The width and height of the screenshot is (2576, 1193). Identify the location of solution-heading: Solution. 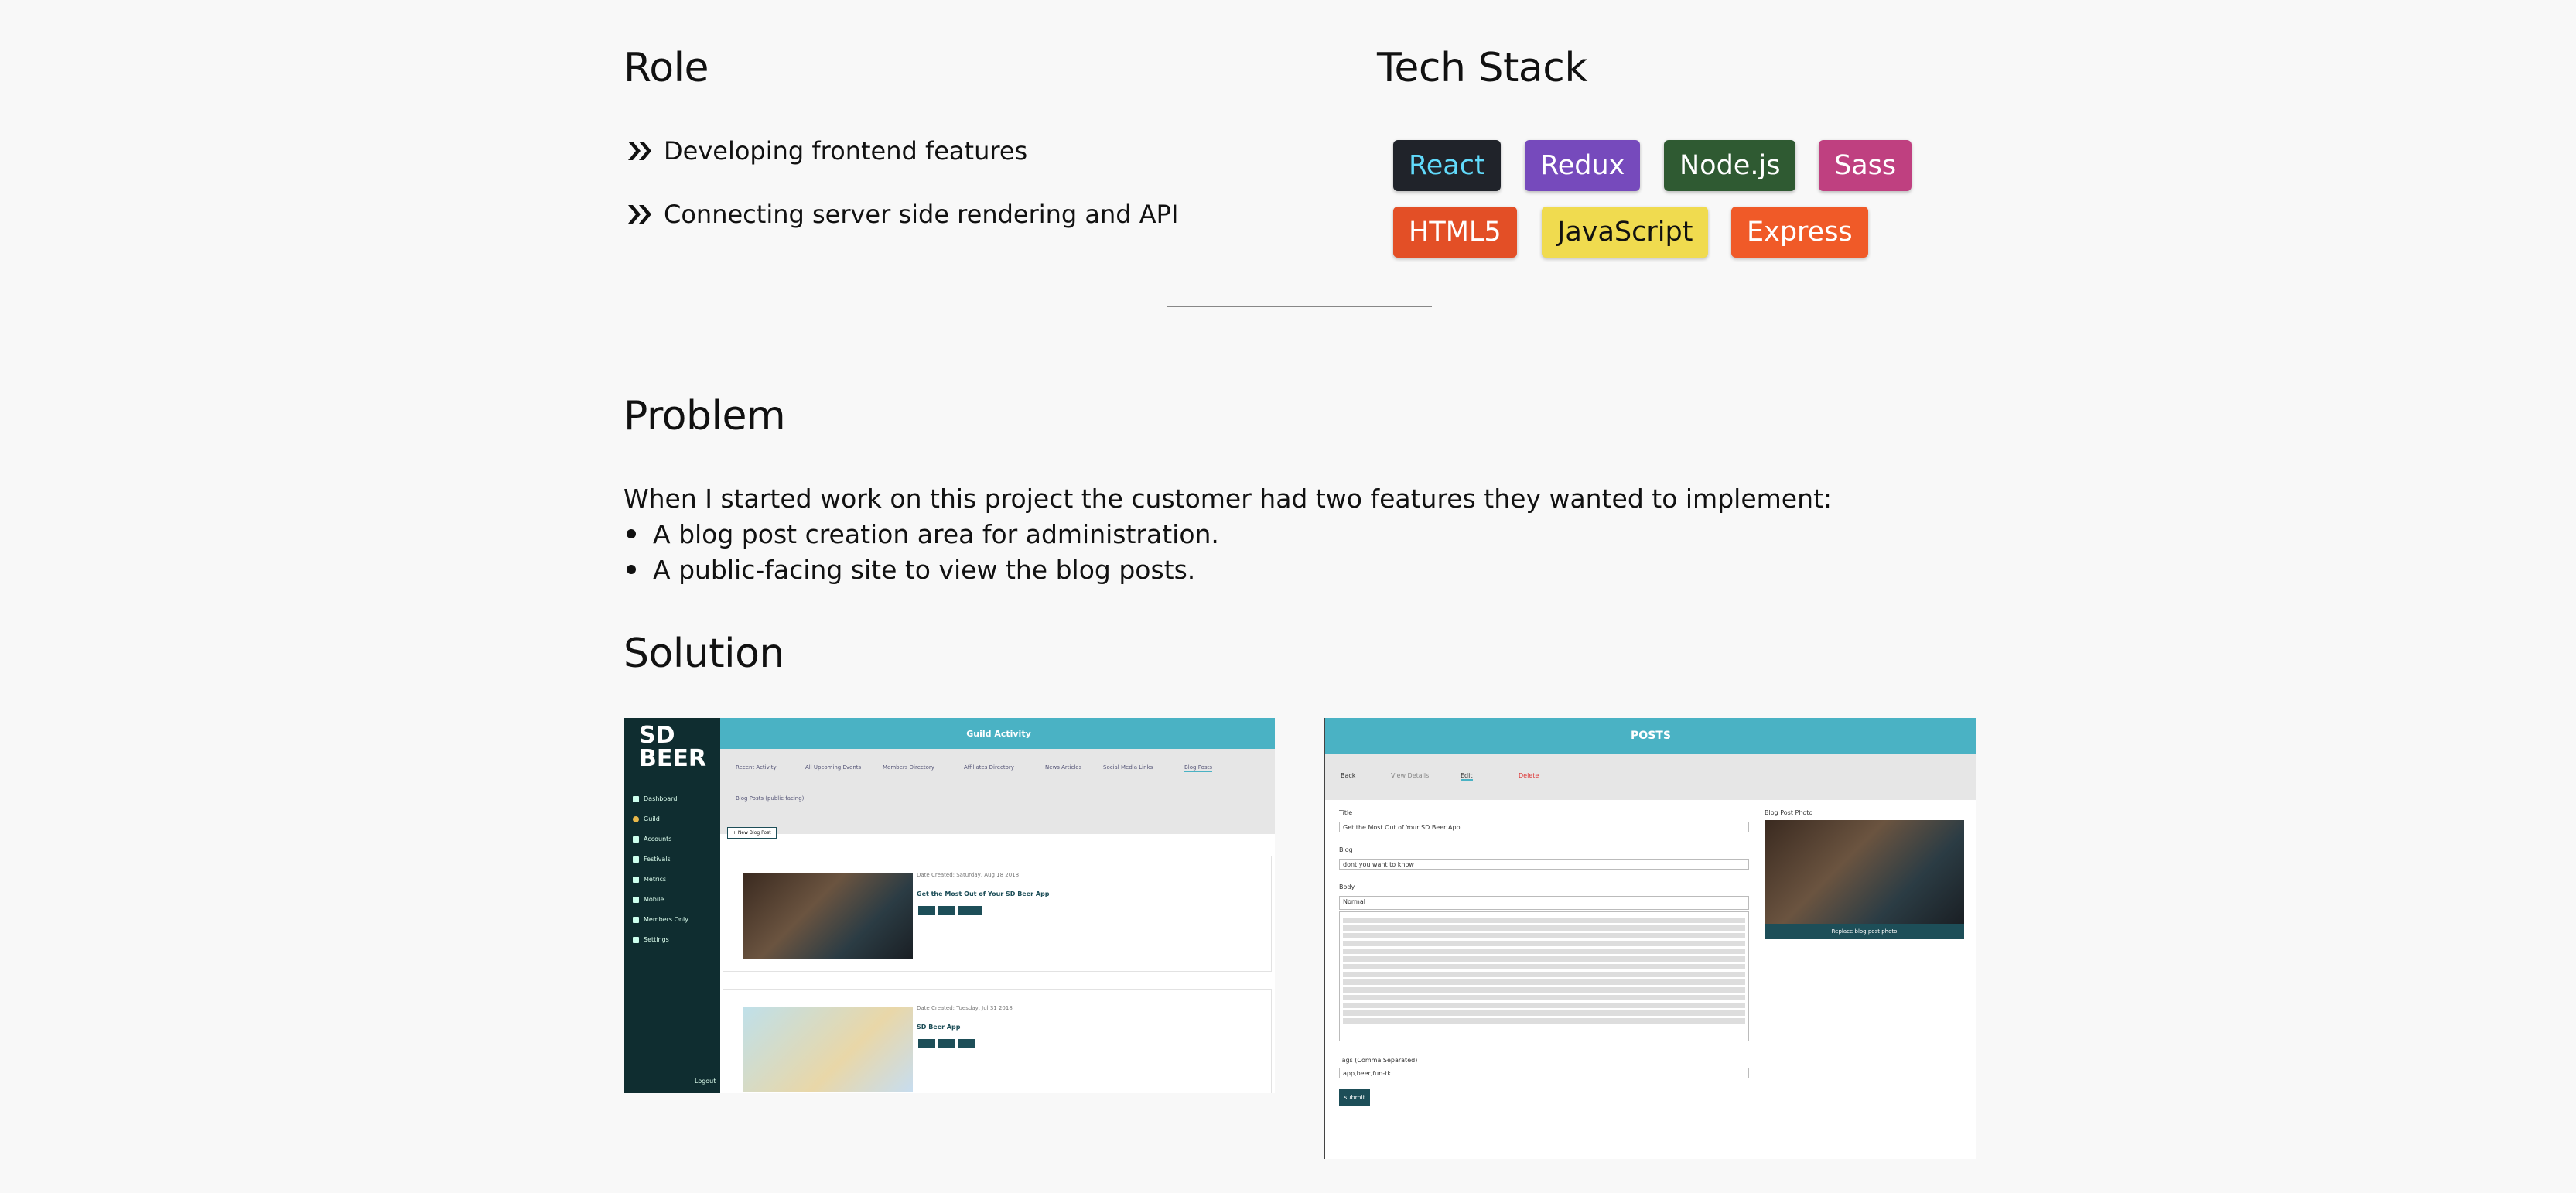
(704, 654).